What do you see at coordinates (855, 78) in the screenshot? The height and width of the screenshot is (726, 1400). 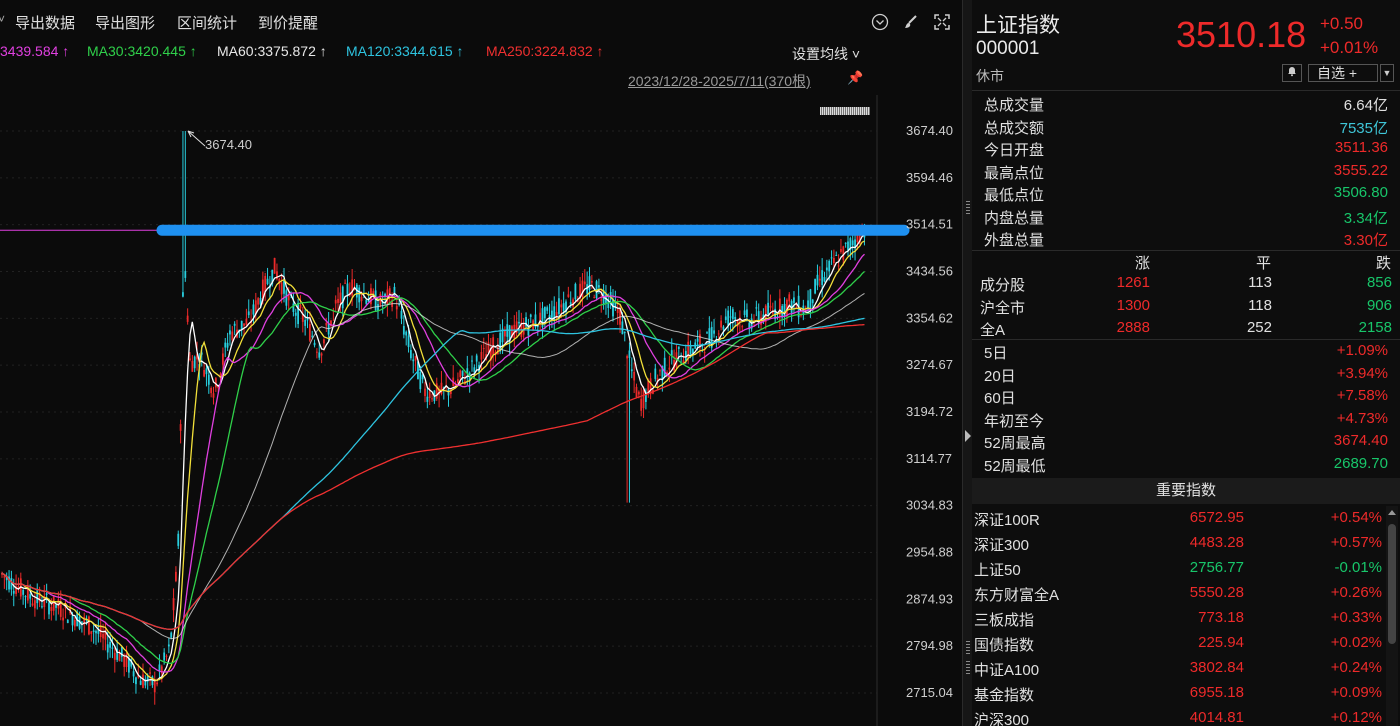 I see `pin-icon: 📌` at bounding box center [855, 78].